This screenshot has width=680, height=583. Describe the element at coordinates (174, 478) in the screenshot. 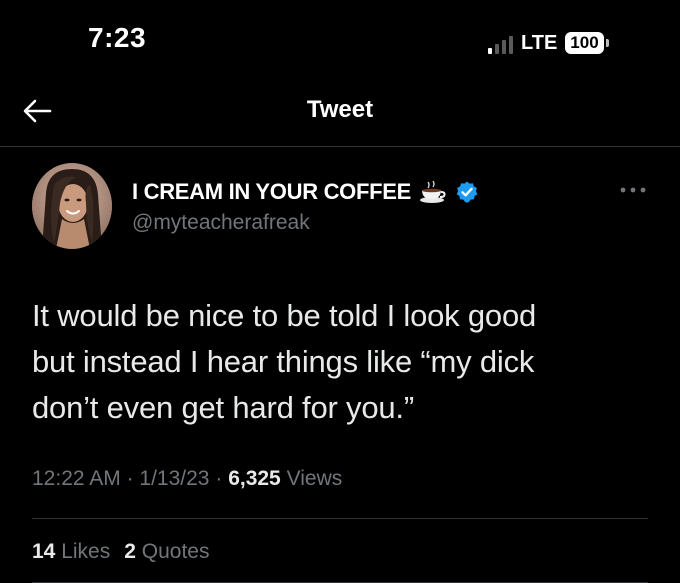

I see `tweet-date: 1/13/23` at that location.